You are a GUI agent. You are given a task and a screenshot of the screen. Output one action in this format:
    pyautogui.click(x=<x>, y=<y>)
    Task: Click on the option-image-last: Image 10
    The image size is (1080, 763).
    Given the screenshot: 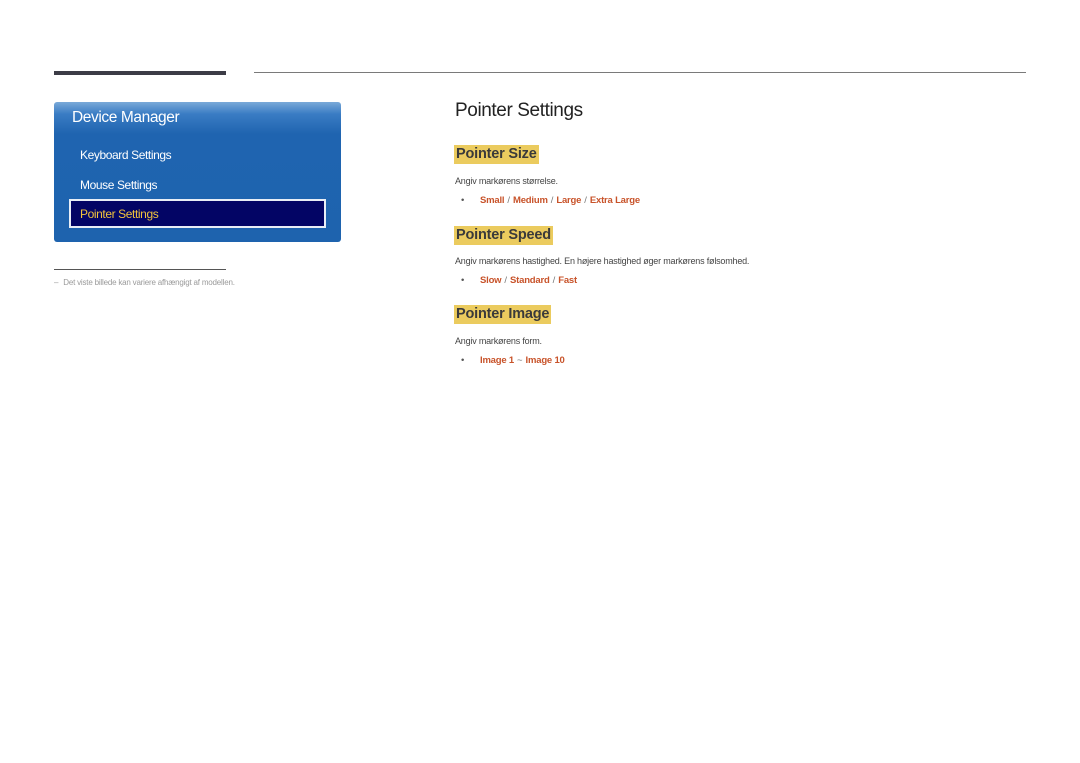 What is the action you would take?
    pyautogui.click(x=545, y=360)
    